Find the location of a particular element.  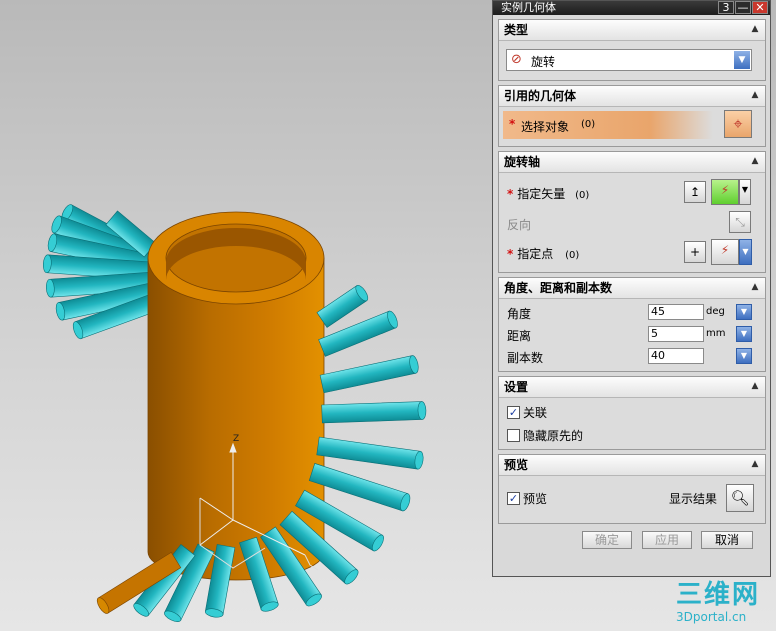

apply-button: 应用 is located at coordinates (667, 540).